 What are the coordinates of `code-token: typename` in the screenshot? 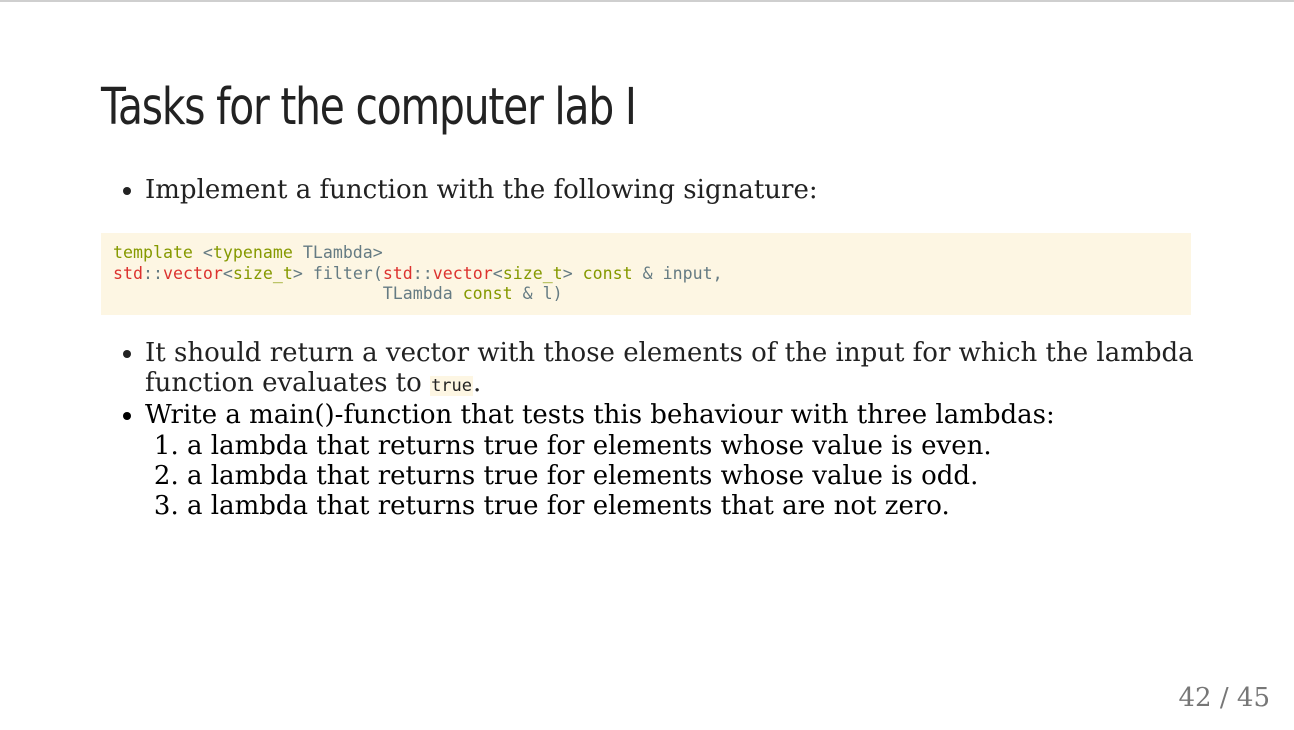 It's located at (252, 252).